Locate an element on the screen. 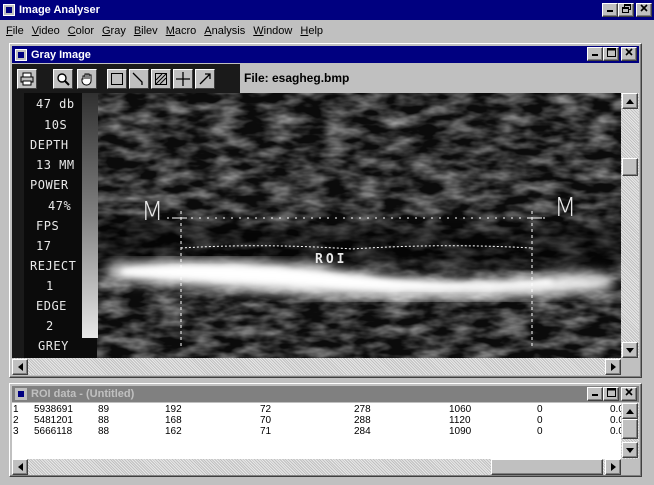 This screenshot has height=485, width=654. readout-10: EDGE is located at coordinates (51, 306).